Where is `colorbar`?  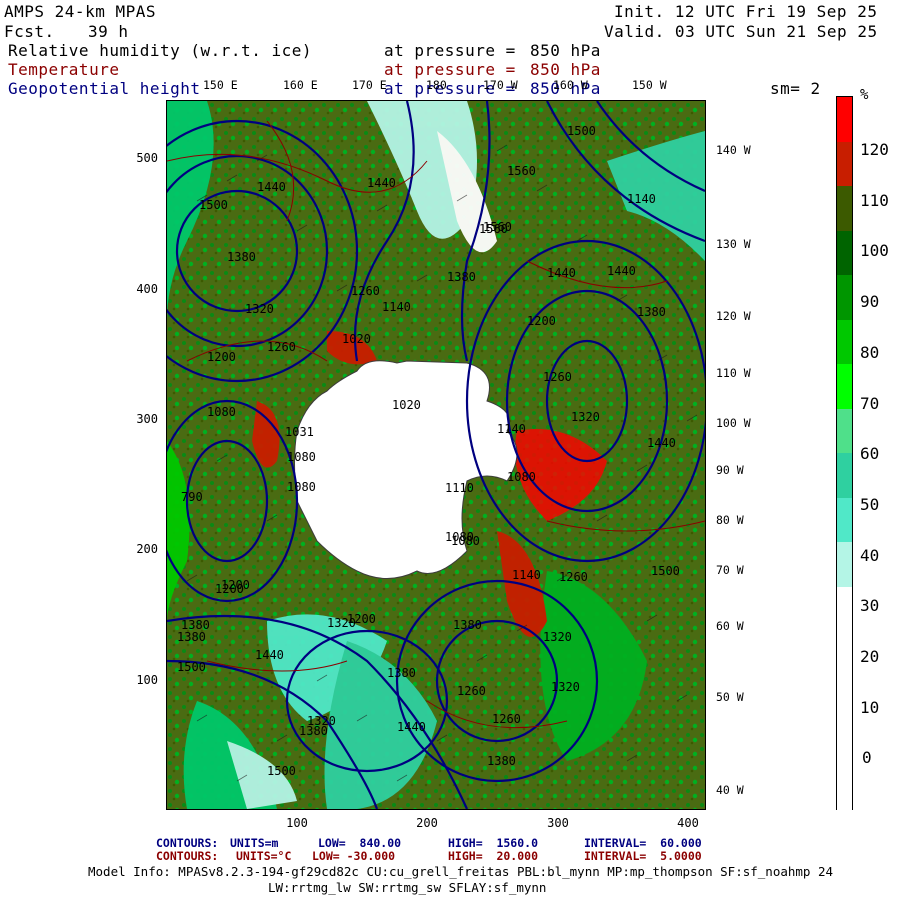 colorbar is located at coordinates (844, 453).